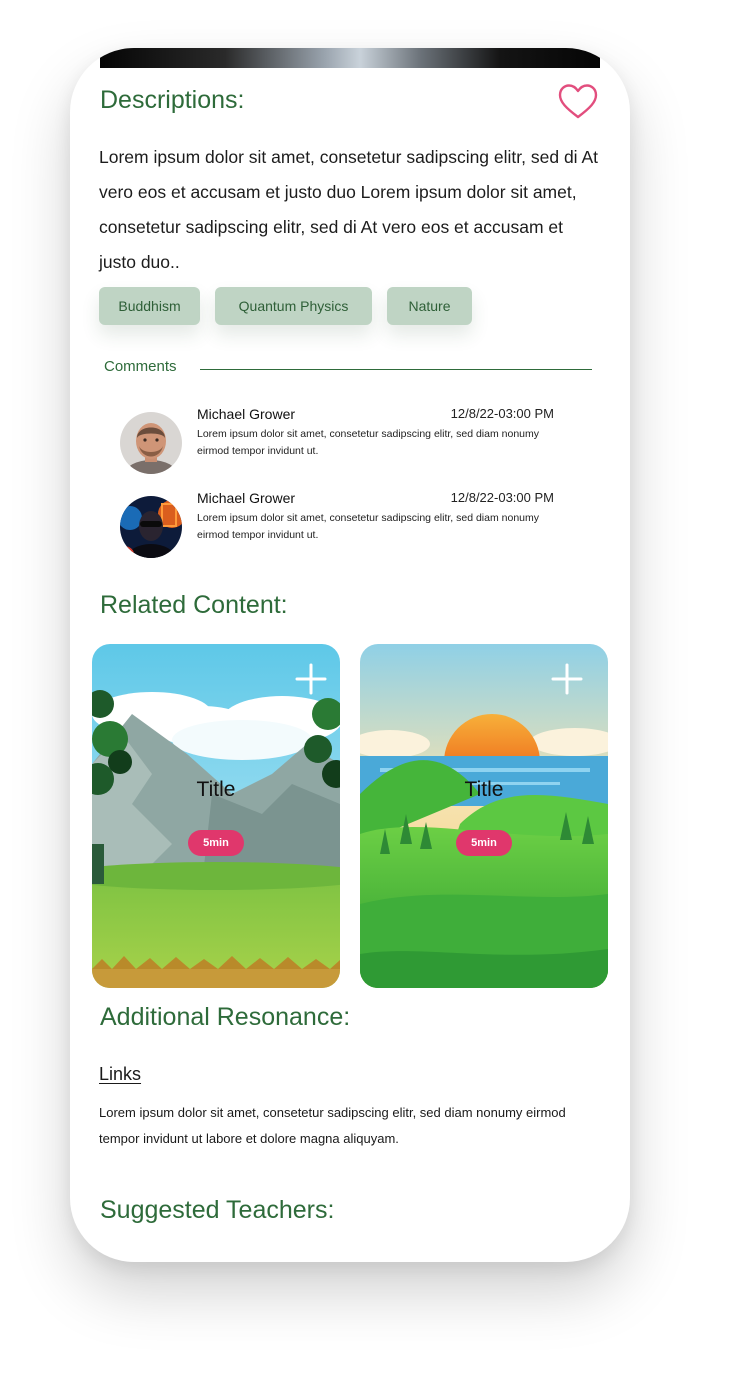 The image size is (740, 1392). Describe the element at coordinates (396, 369) in the screenshot. I see `comments-divider` at that location.